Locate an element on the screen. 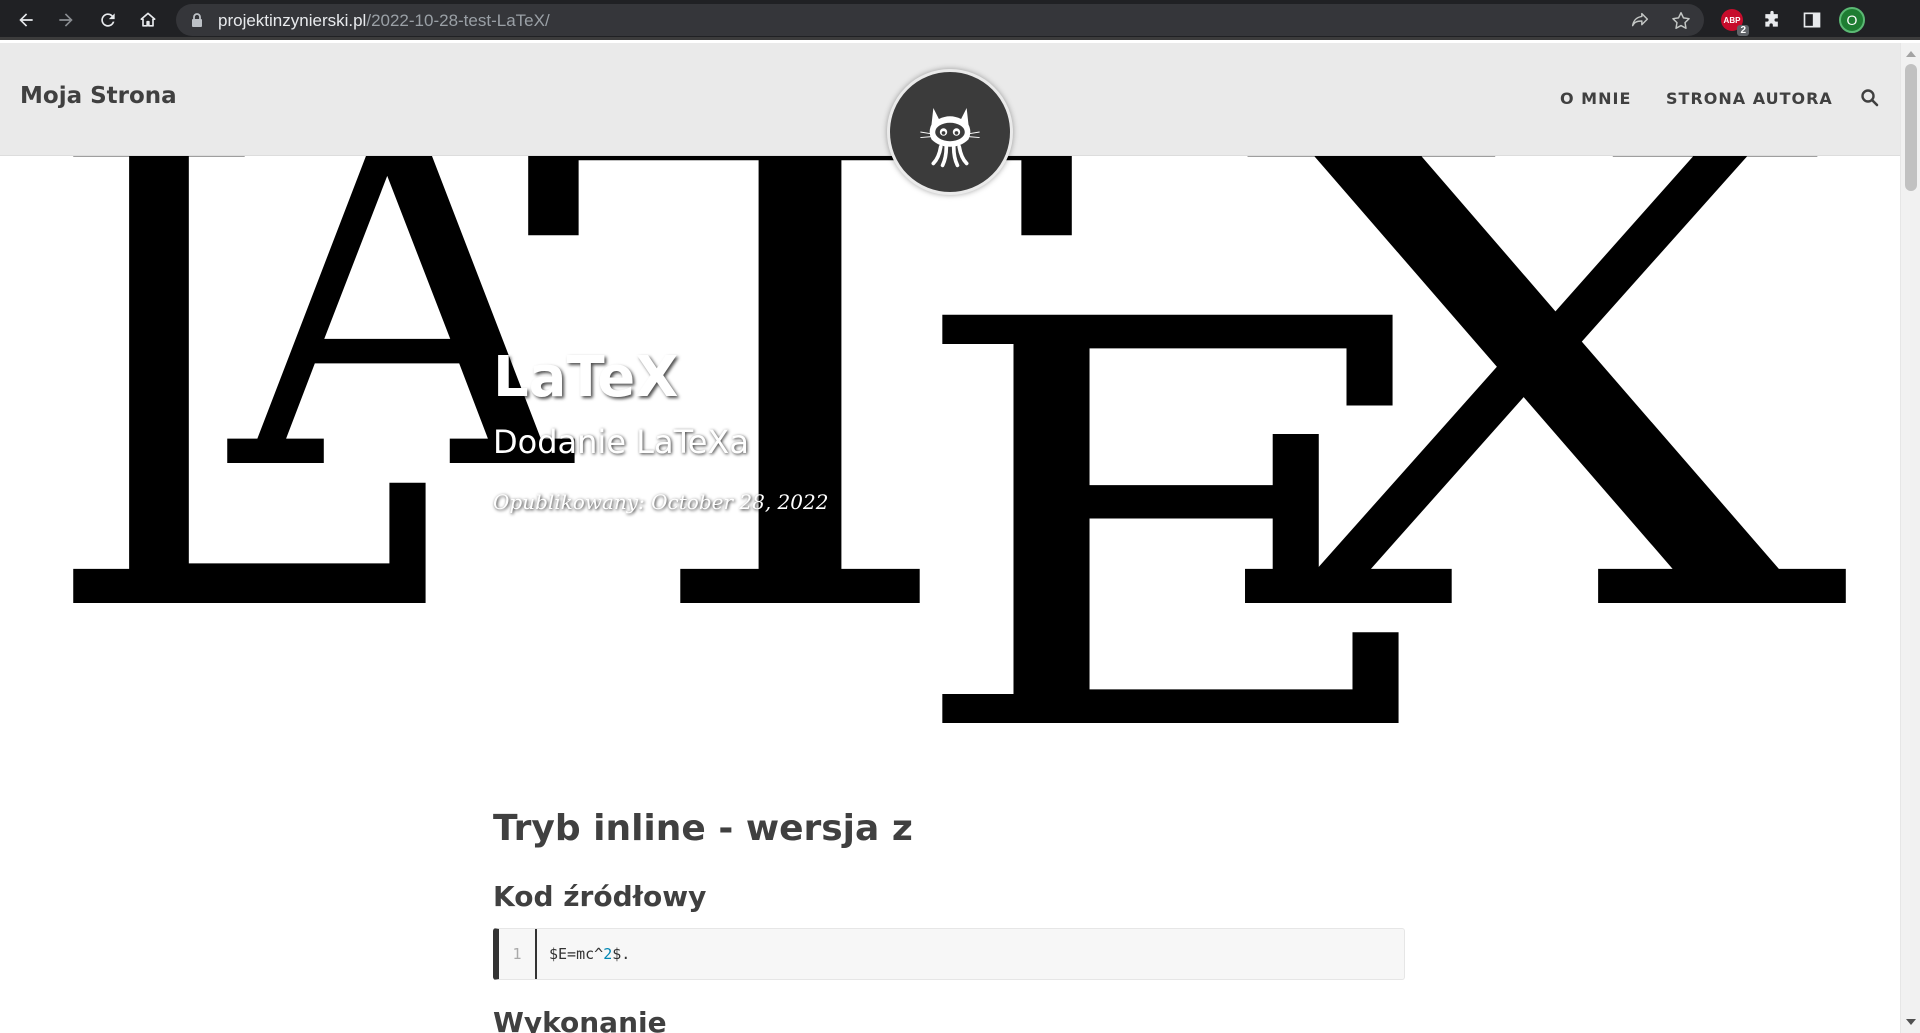 The image size is (1920, 1033). code-block: 1 $E=mc^2$. is located at coordinates (949, 954).